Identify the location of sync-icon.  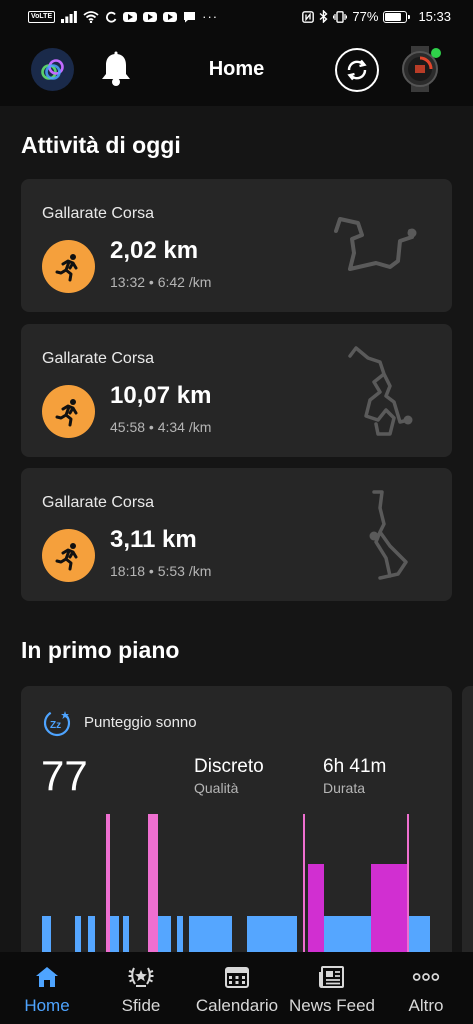
(357, 70).